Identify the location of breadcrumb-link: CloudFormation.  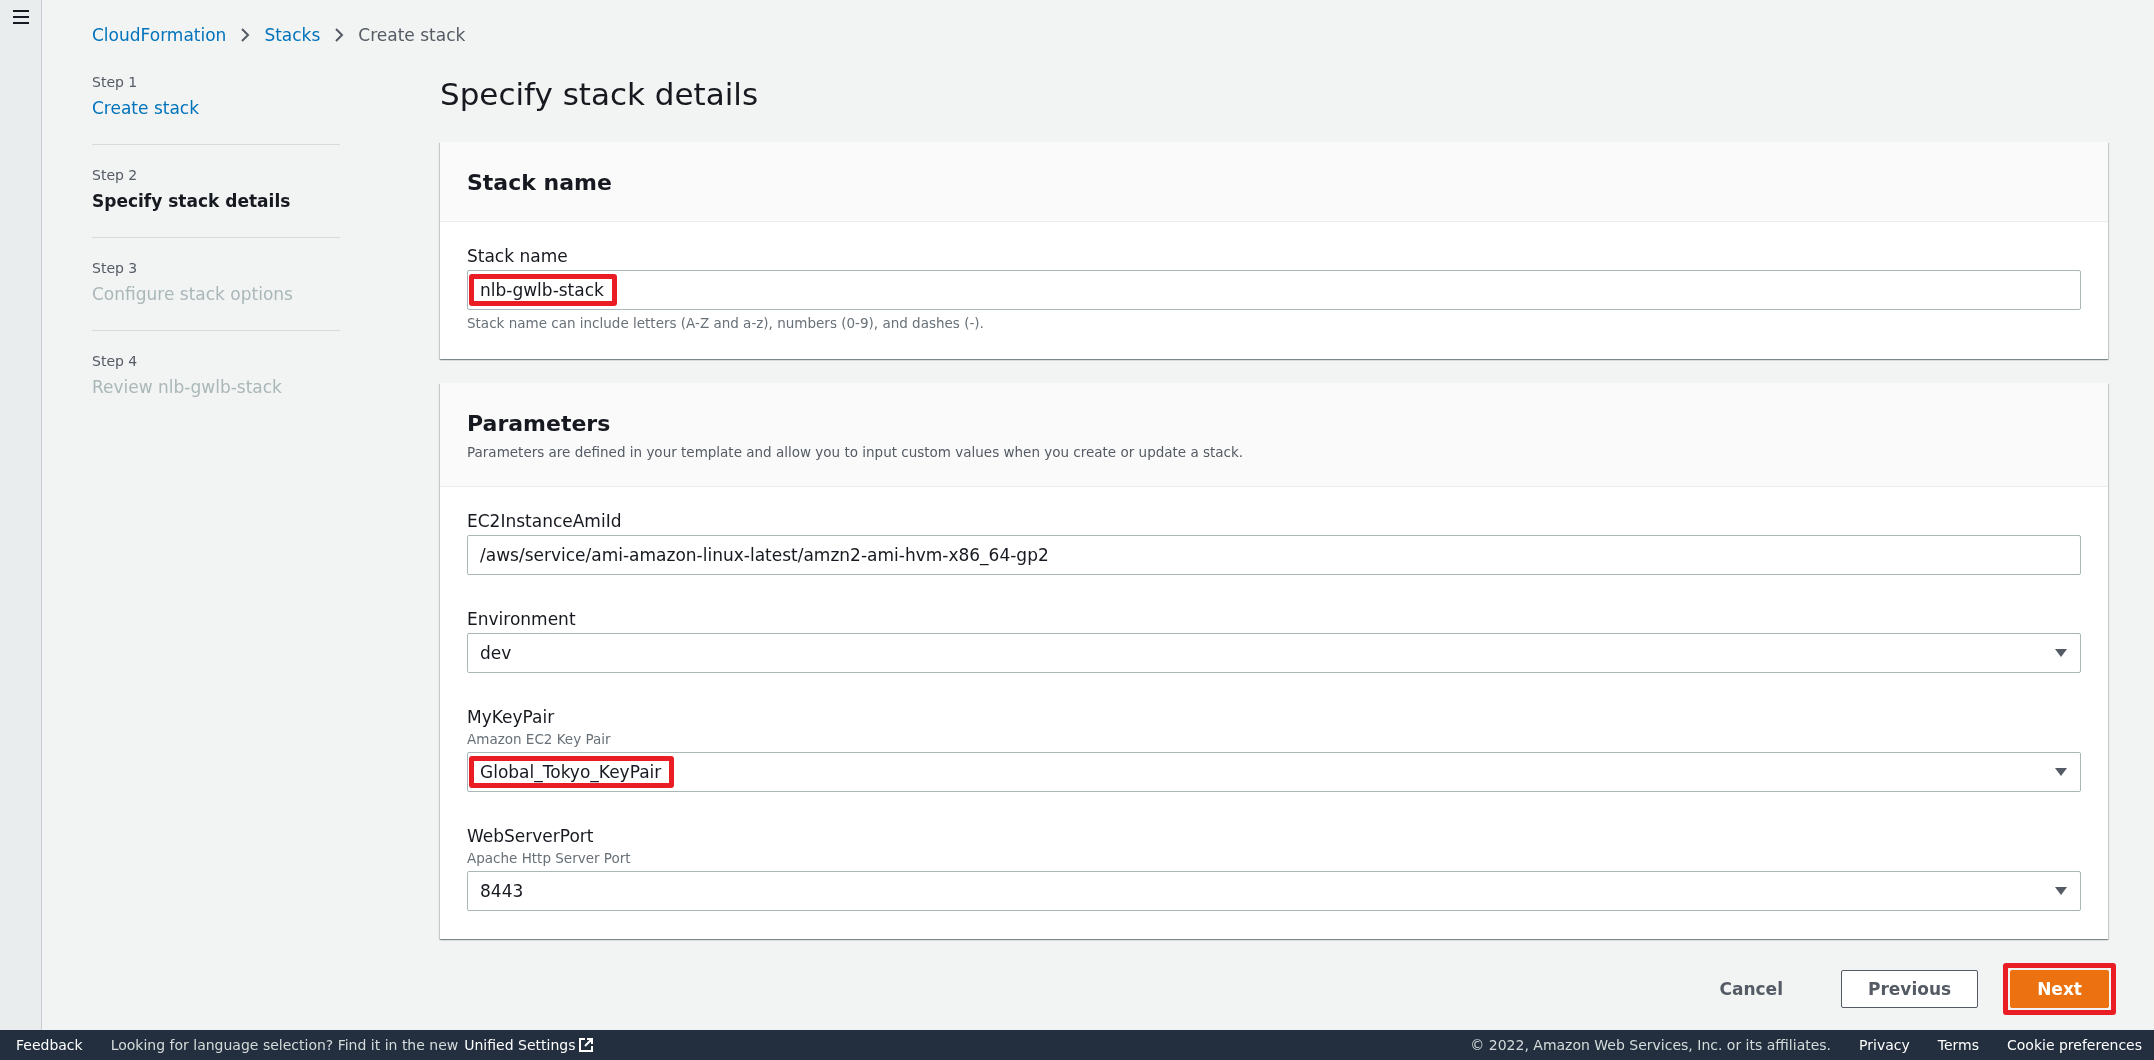
(159, 35).